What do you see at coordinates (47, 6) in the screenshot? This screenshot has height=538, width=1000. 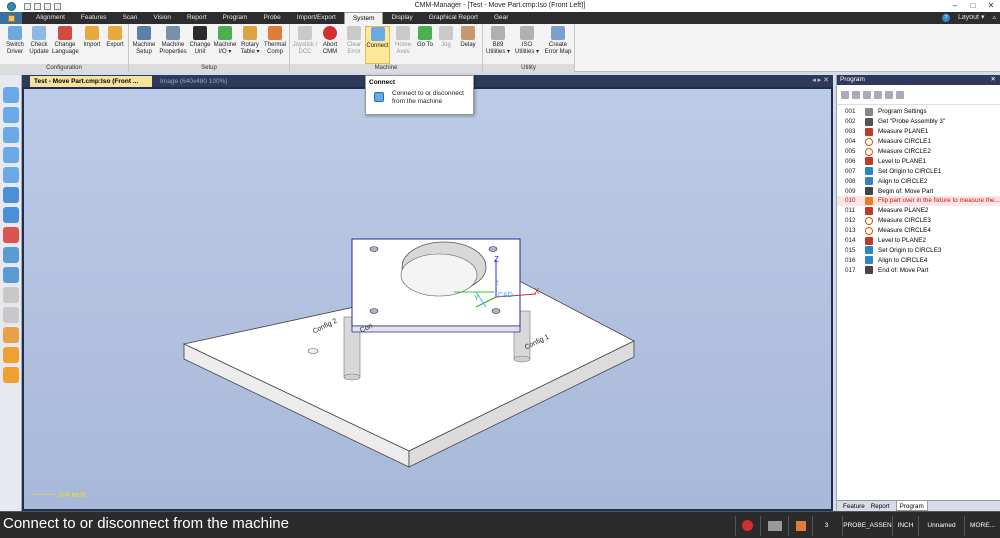 I see `save-icon` at bounding box center [47, 6].